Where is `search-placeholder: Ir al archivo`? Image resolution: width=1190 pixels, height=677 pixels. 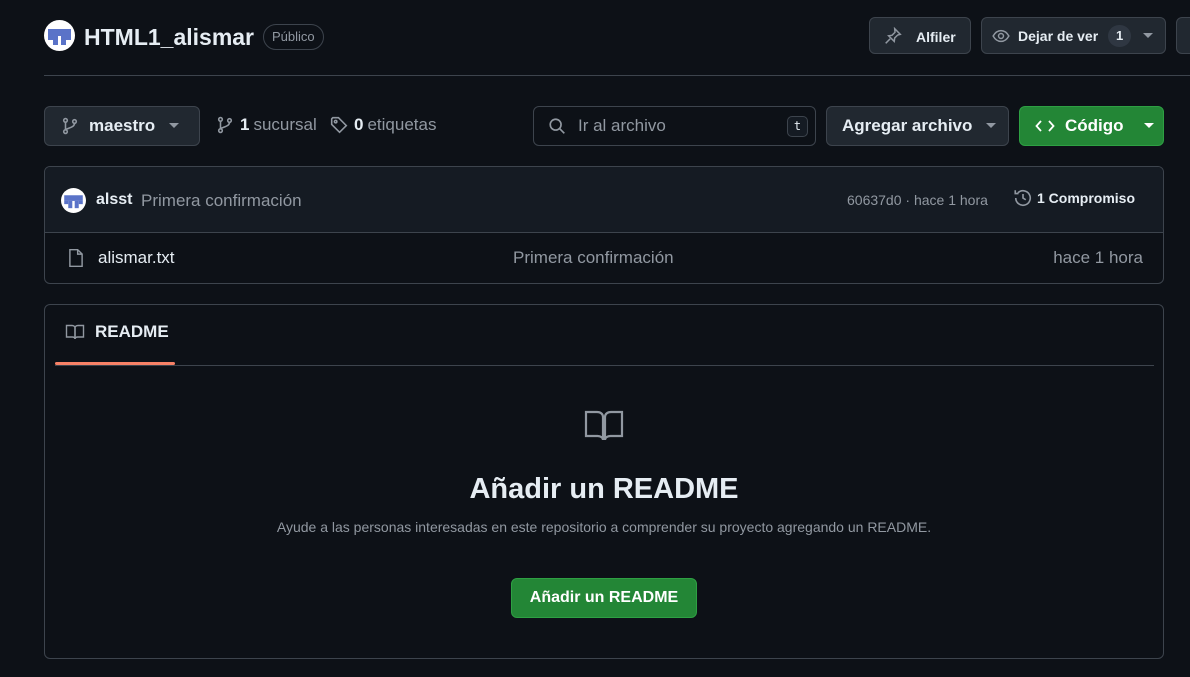 search-placeholder: Ir al archivo is located at coordinates (622, 125).